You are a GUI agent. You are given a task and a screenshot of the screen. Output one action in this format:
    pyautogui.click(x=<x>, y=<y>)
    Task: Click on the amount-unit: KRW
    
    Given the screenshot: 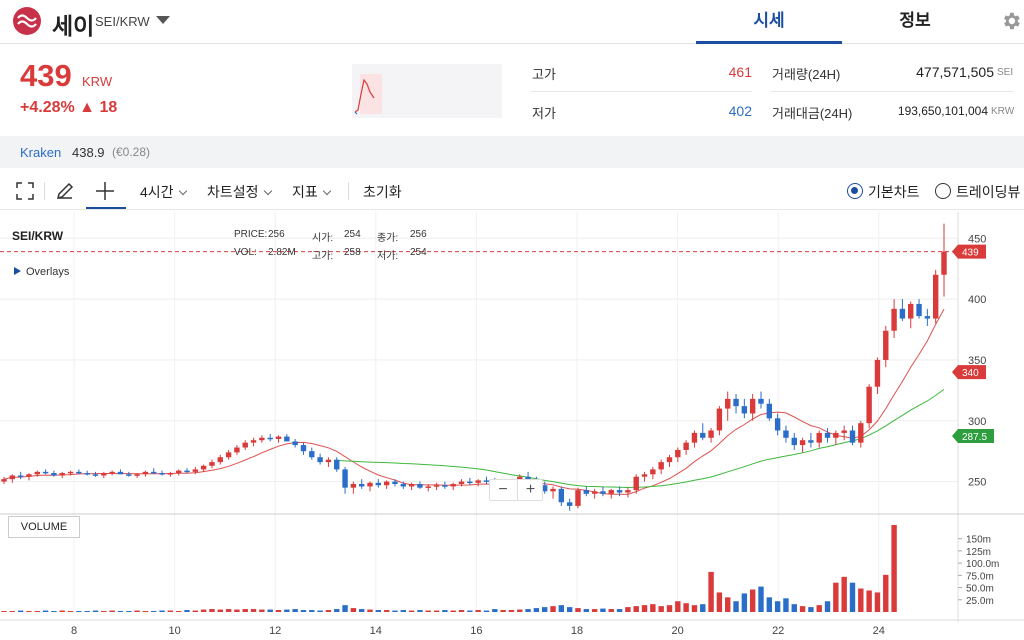 What is the action you would take?
    pyautogui.click(x=1003, y=111)
    